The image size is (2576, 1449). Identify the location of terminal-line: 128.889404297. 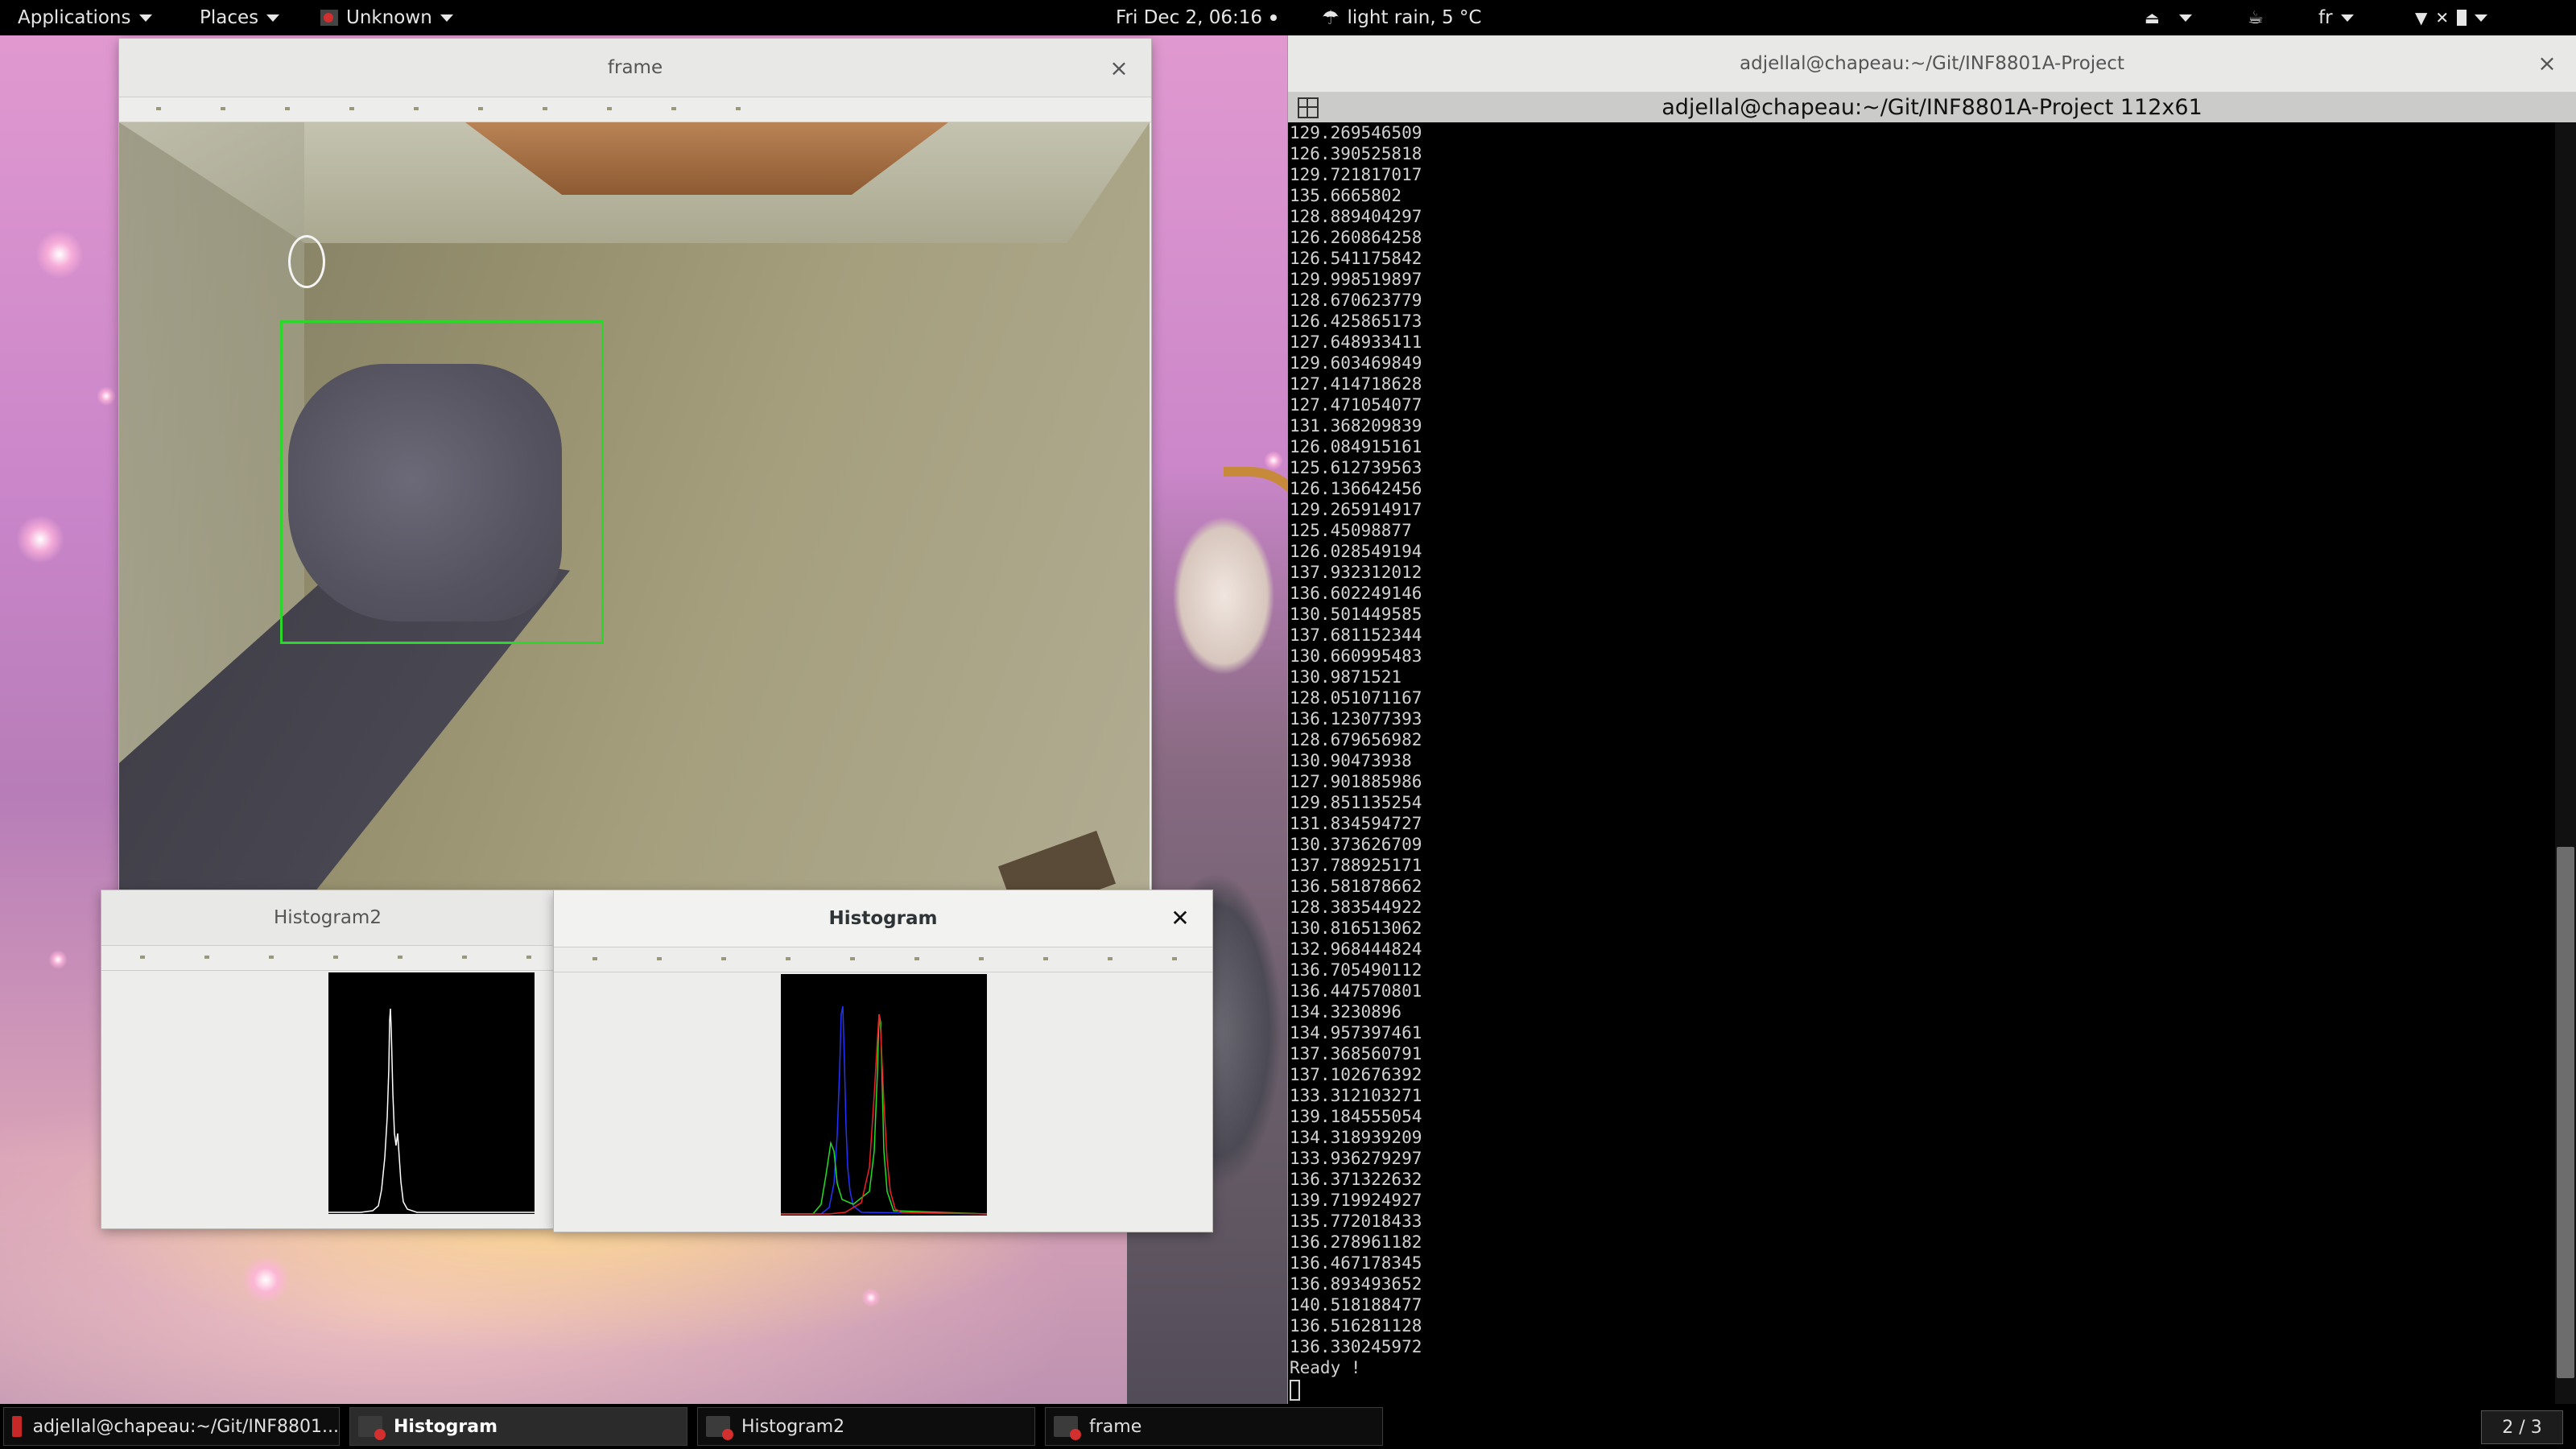
(1356, 216).